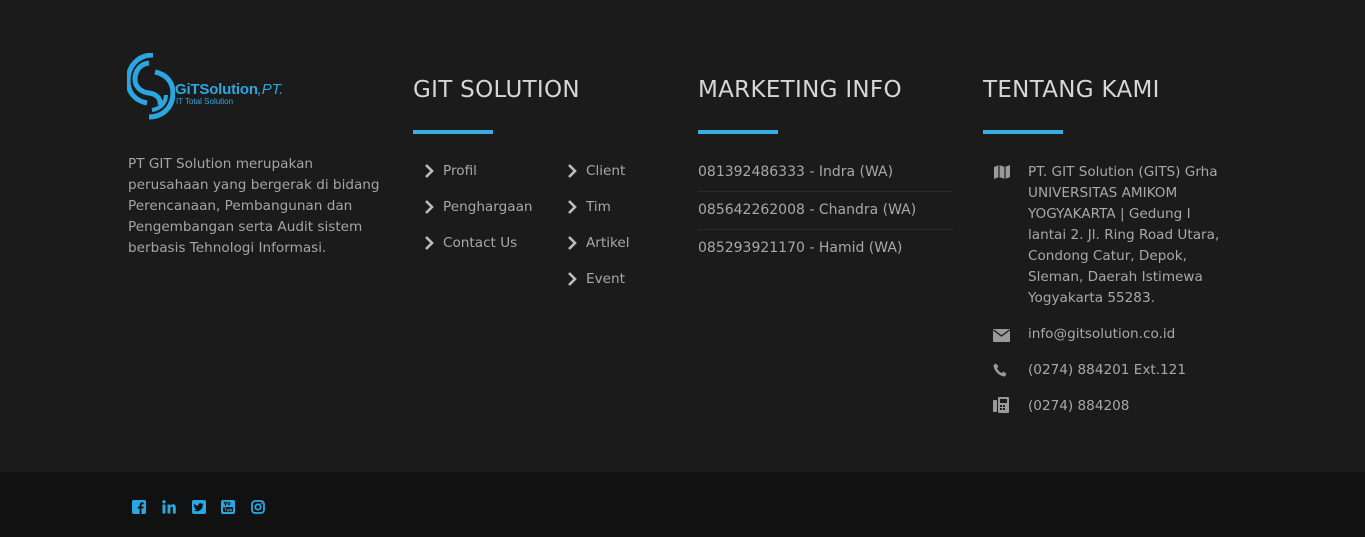 The image size is (1365, 537). I want to click on contact-email: info@gitsolution.co.id, so click(1101, 334).